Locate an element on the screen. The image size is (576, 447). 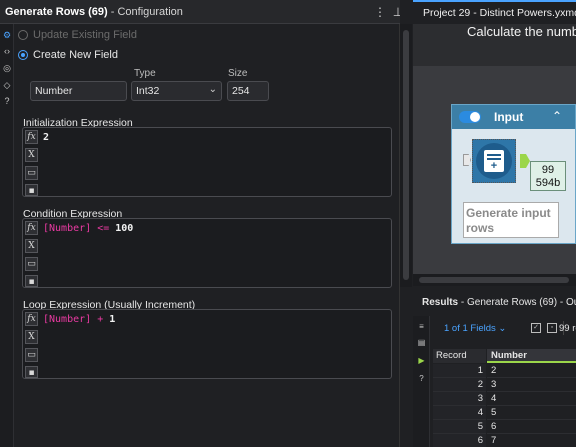
generate-rows-tool: + is located at coordinates (496, 167).